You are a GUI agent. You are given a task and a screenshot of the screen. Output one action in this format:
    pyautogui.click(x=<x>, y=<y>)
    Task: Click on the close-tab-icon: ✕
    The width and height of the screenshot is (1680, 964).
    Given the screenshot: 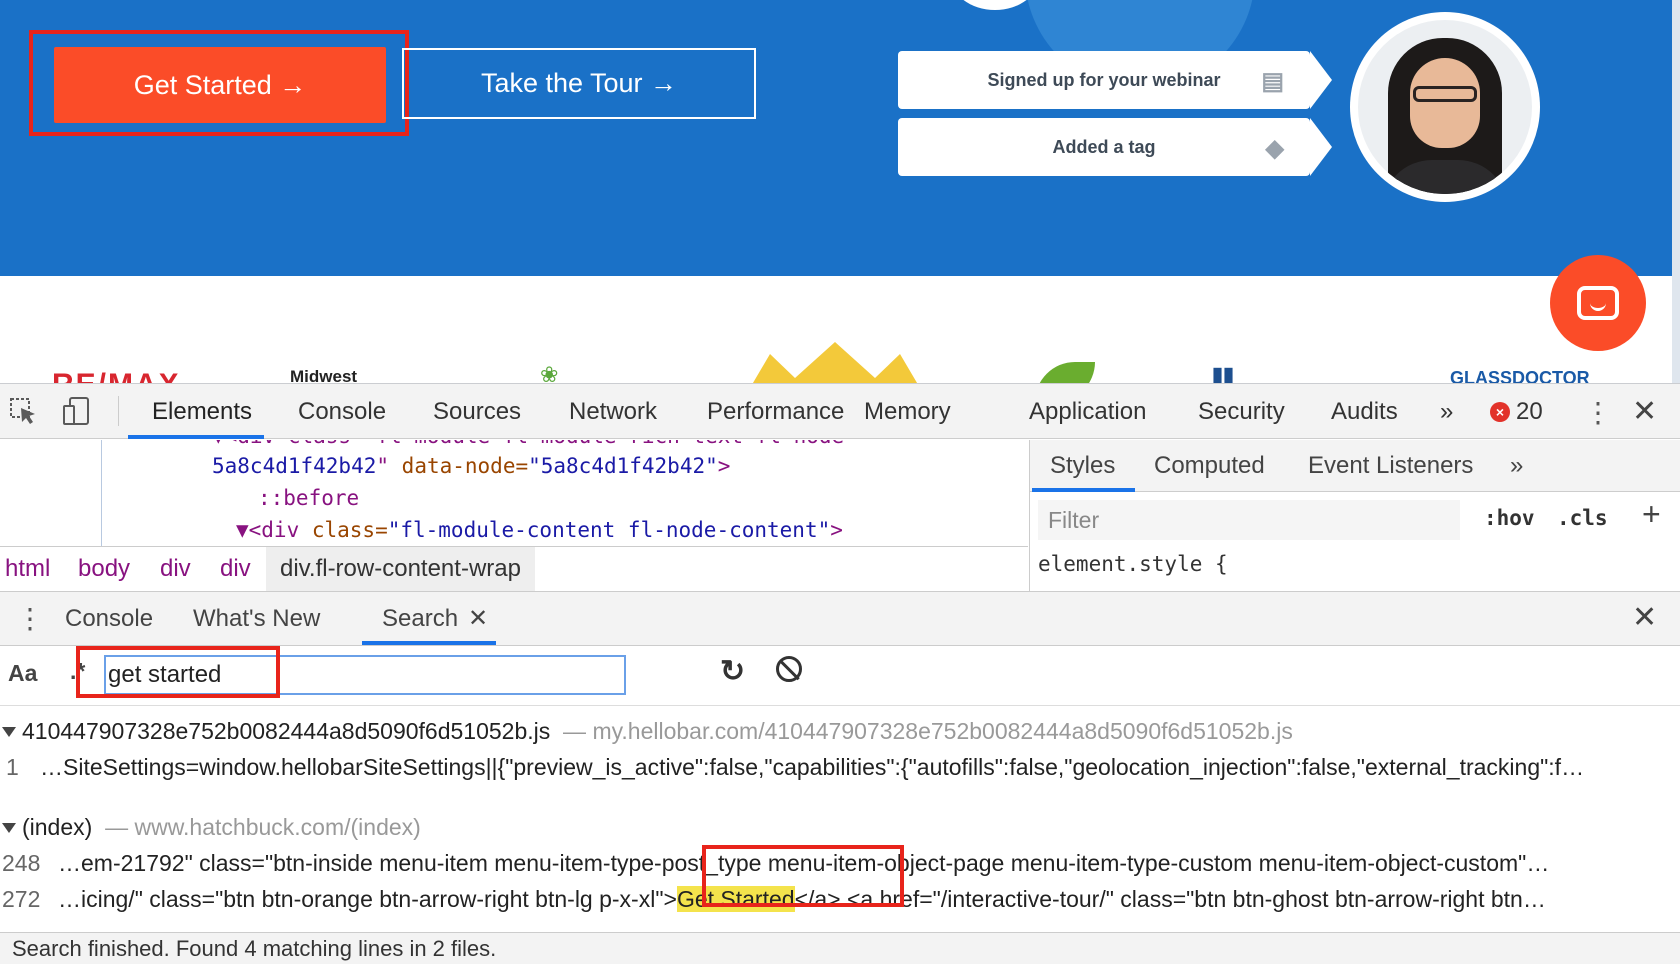 What is the action you would take?
    pyautogui.click(x=478, y=618)
    